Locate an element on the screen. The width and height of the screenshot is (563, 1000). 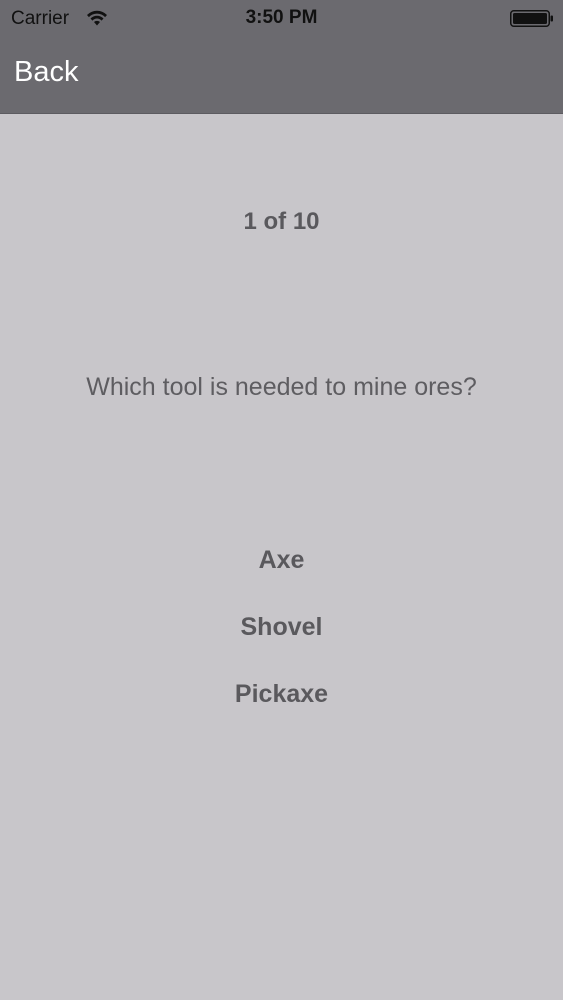
battery-icon is located at coordinates (531, 18).